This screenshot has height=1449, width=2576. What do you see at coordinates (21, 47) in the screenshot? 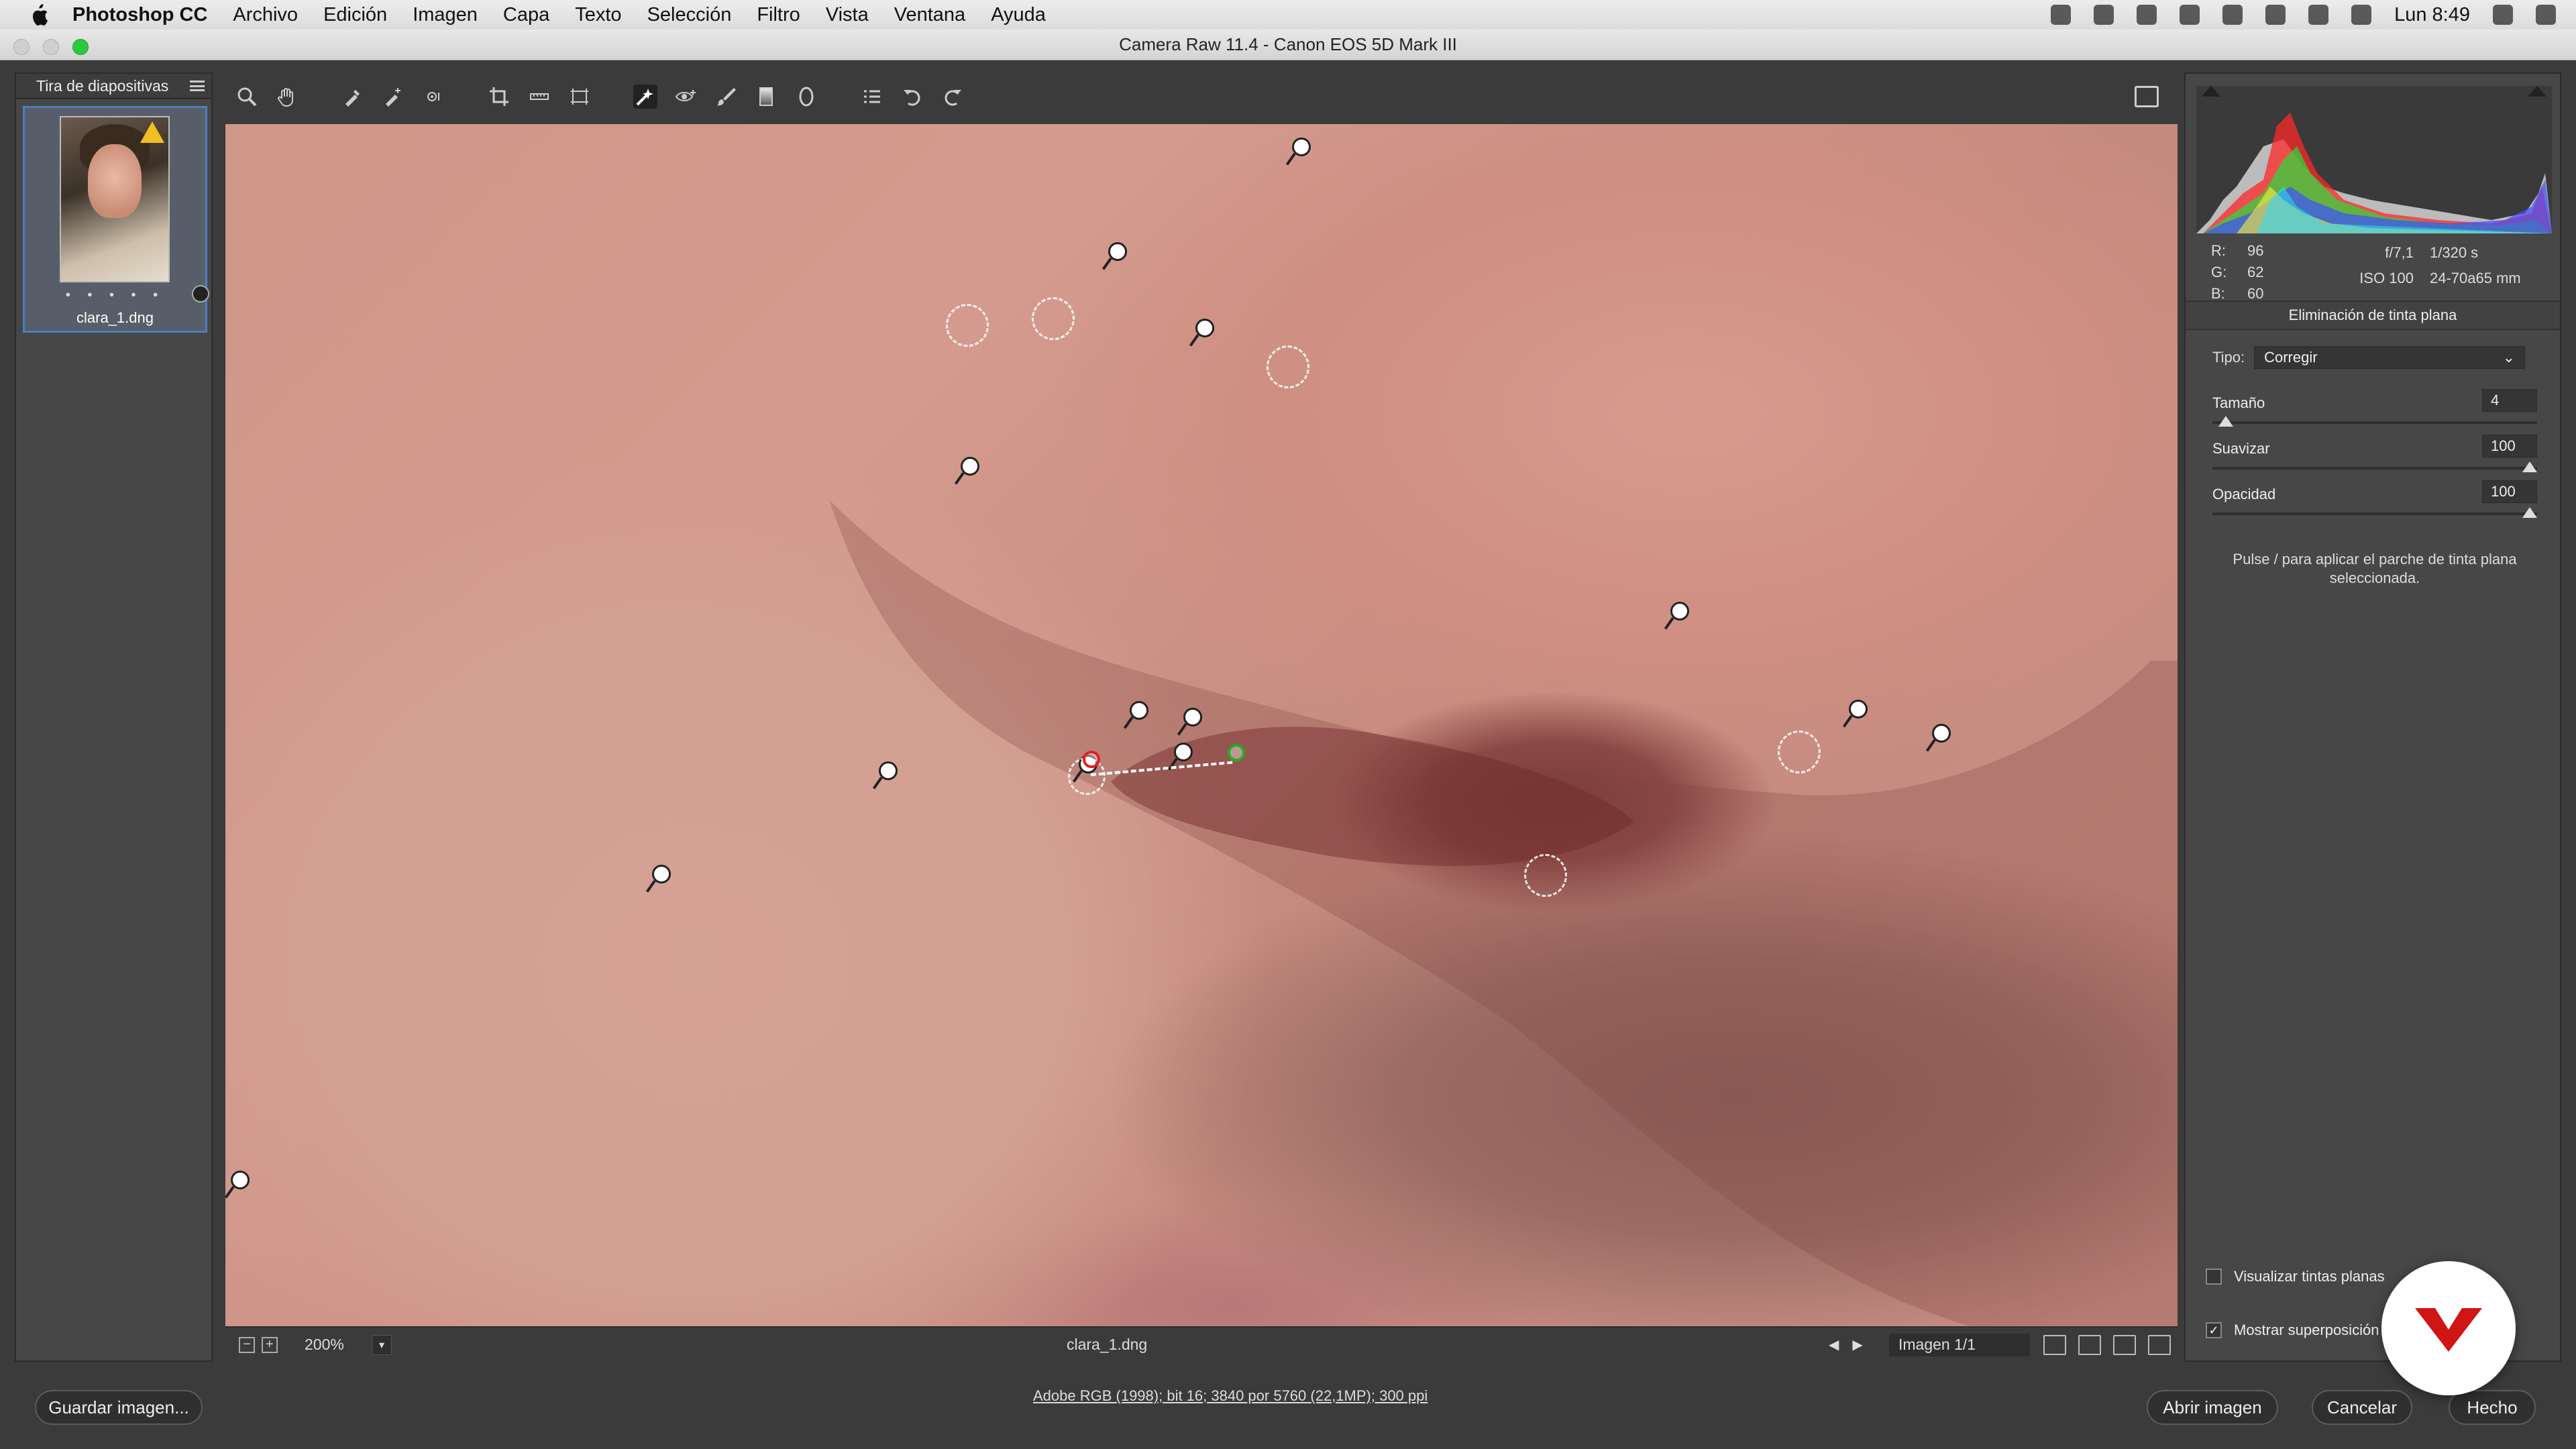
I see `close-window-button` at bounding box center [21, 47].